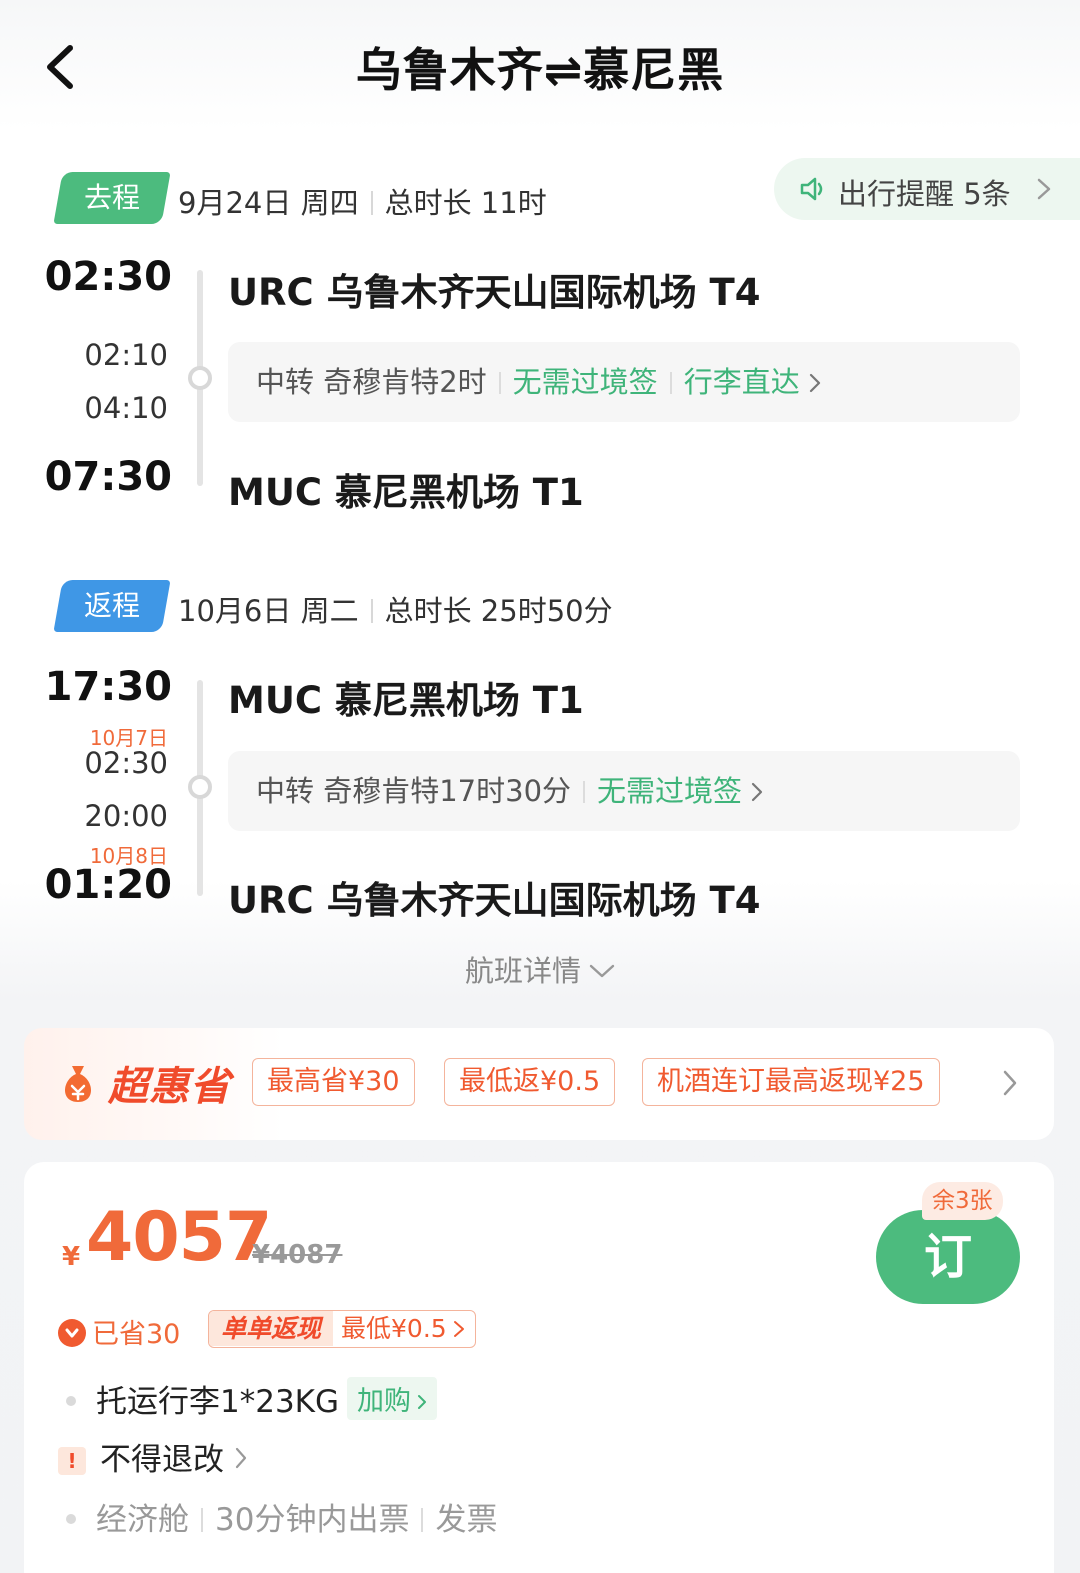 This screenshot has height=1573, width=1080. What do you see at coordinates (962, 1201) in the screenshot?
I see `tickets-left-badge: 余3张` at bounding box center [962, 1201].